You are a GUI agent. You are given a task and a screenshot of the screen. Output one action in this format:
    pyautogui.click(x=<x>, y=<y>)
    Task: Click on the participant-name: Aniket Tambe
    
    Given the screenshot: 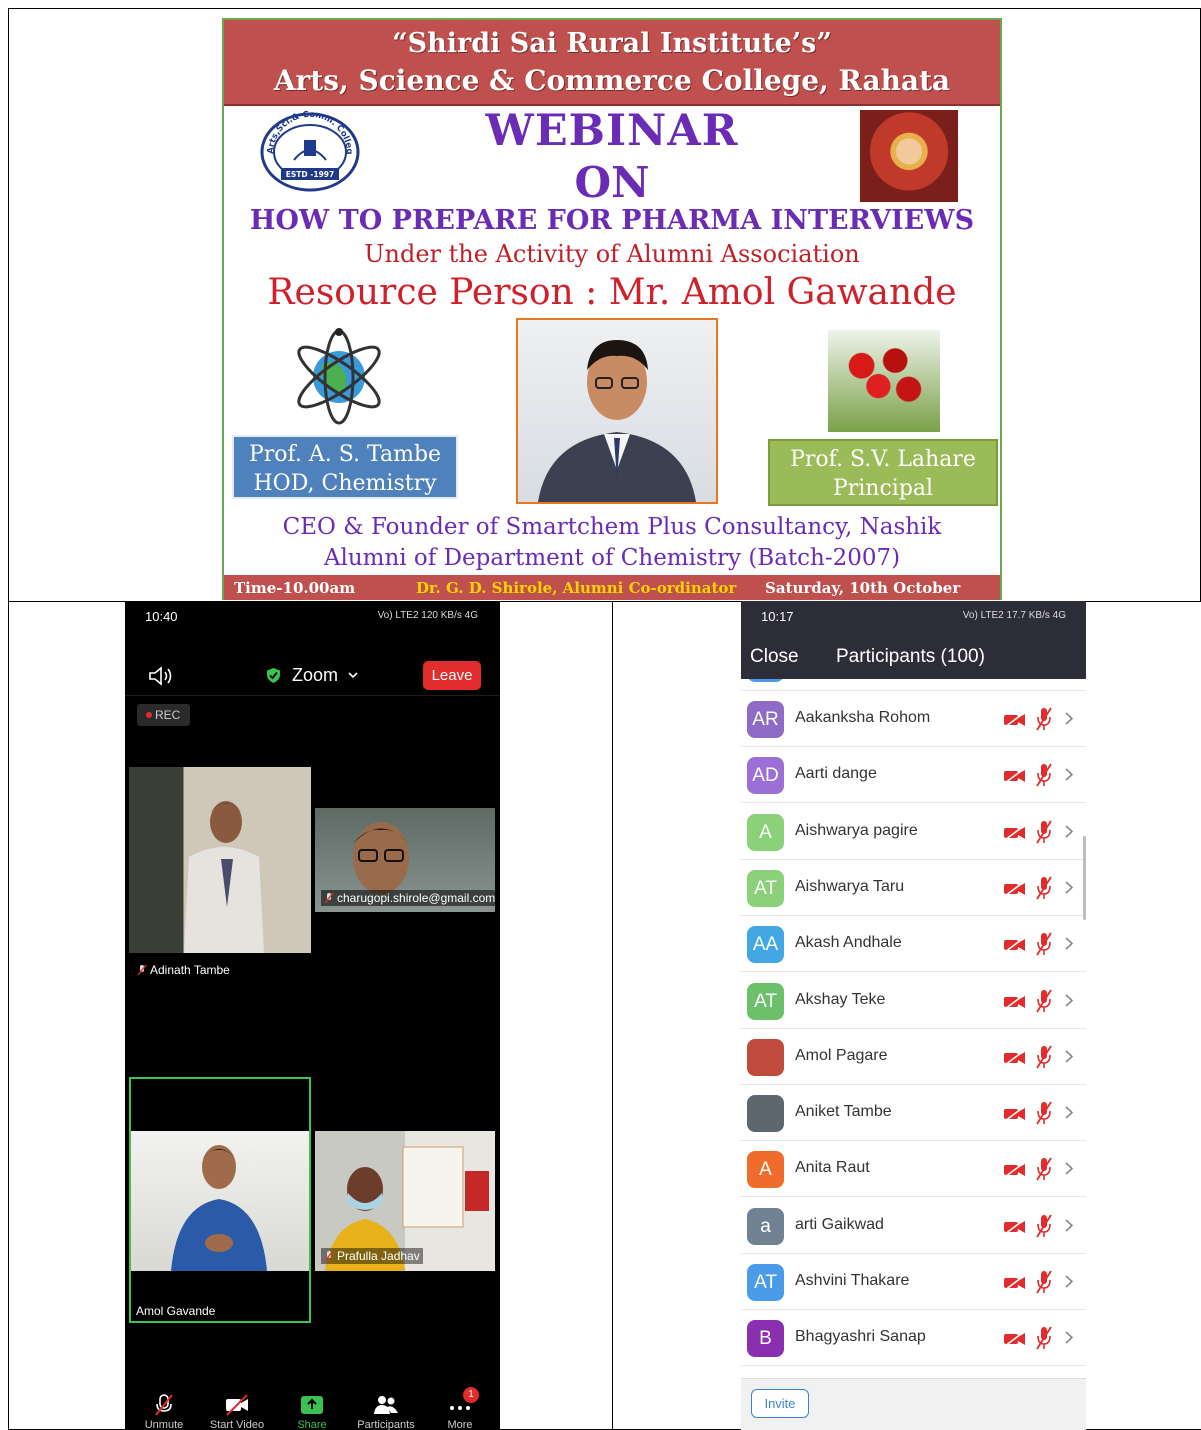 What is the action you would take?
    pyautogui.click(x=843, y=1112)
    